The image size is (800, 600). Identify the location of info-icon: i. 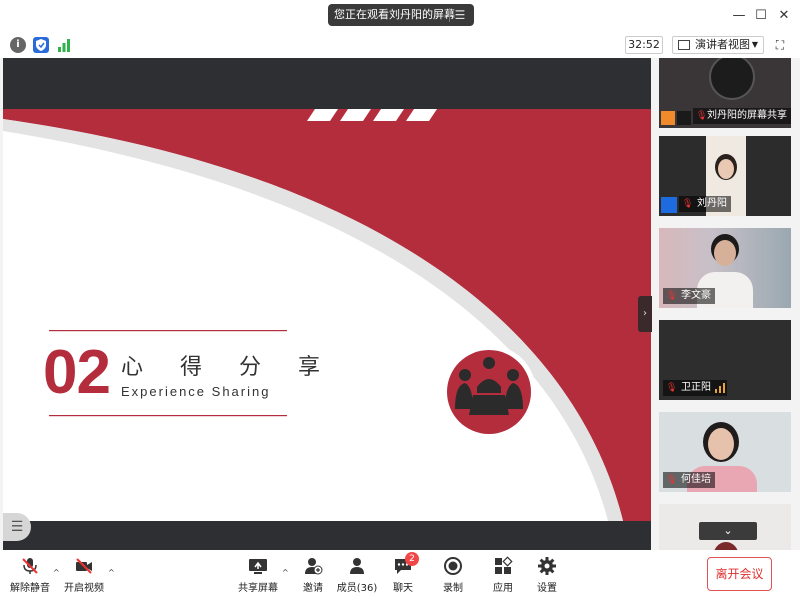
(18, 45).